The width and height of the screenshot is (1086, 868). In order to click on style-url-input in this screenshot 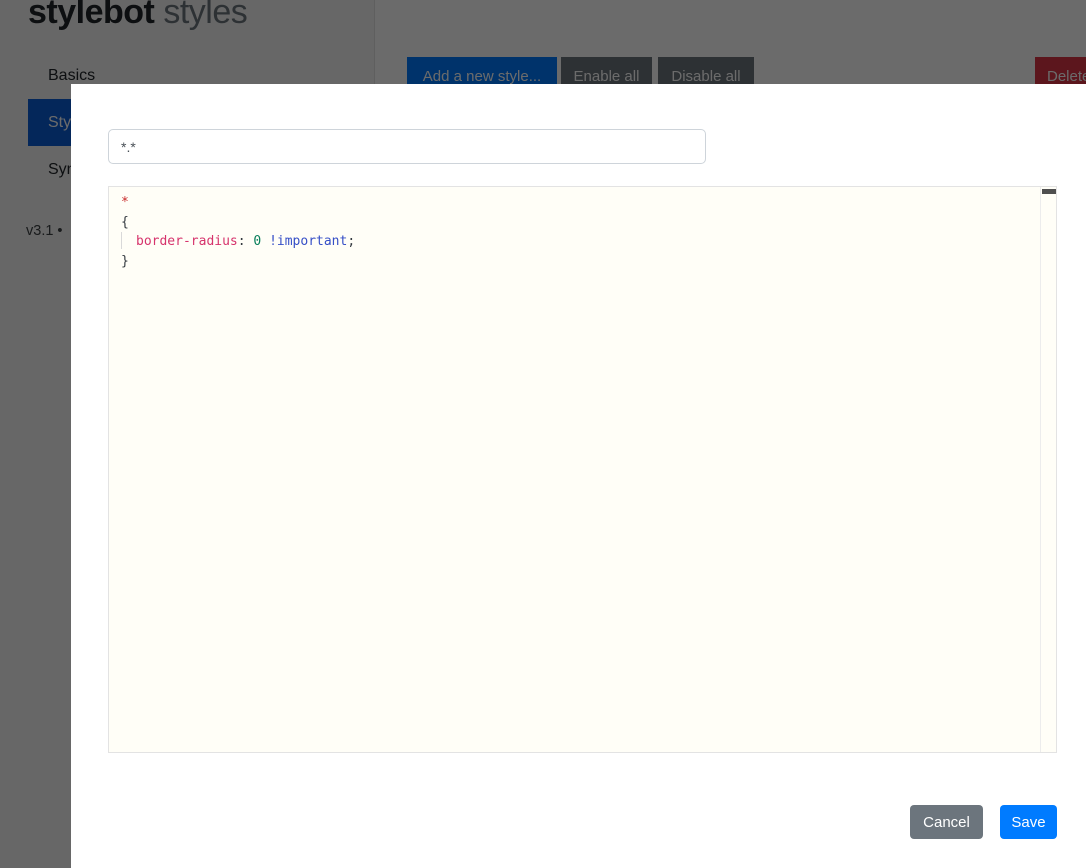, I will do `click(407, 146)`.